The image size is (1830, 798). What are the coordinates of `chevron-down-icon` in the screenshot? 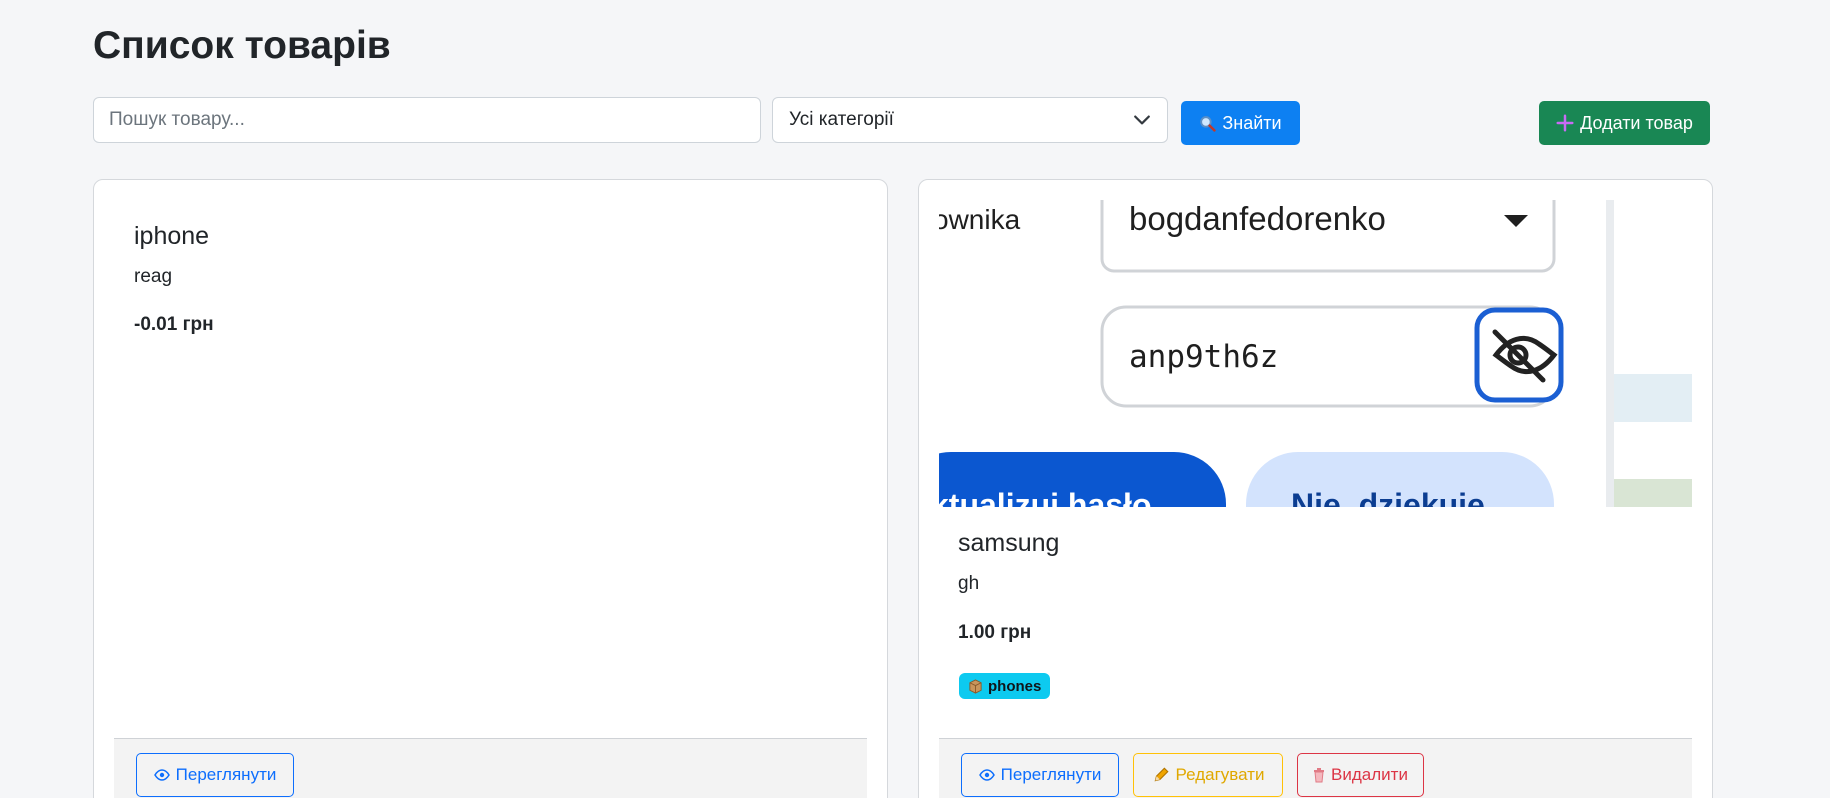 It's located at (1142, 120).